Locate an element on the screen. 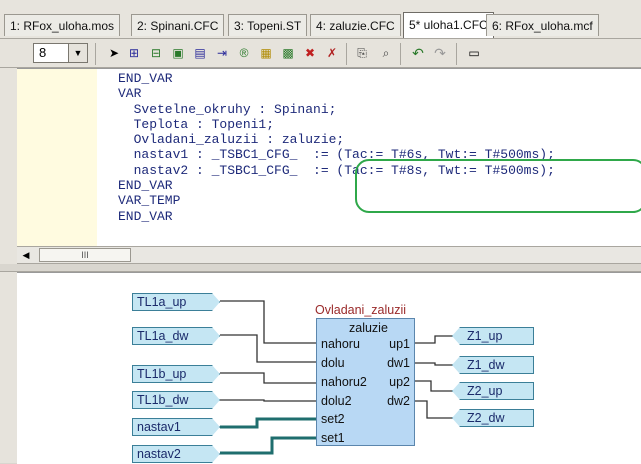 Image resolution: width=641 pixels, height=464 pixels. jump-icon: ⇥ is located at coordinates (222, 53).